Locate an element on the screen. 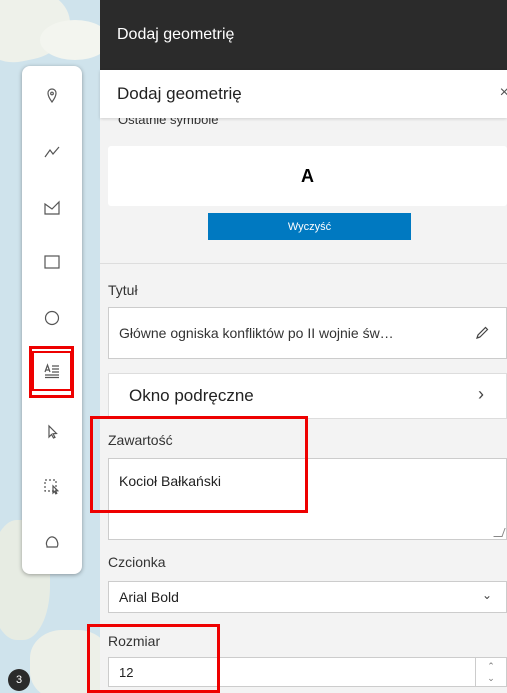 This screenshot has width=507, height=693. font-select: Arial Bold ⌄ is located at coordinates (307, 597).